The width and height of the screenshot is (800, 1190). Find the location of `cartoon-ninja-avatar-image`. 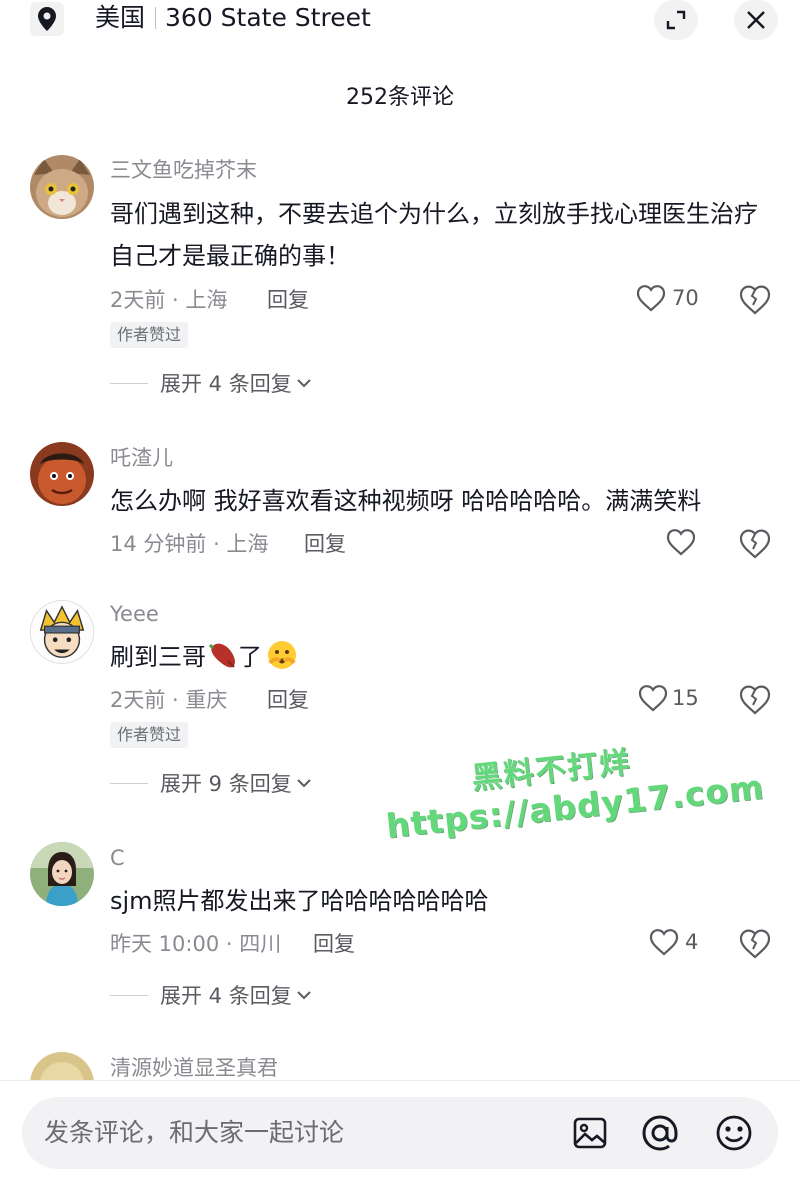

cartoon-ninja-avatar-image is located at coordinates (62, 632).